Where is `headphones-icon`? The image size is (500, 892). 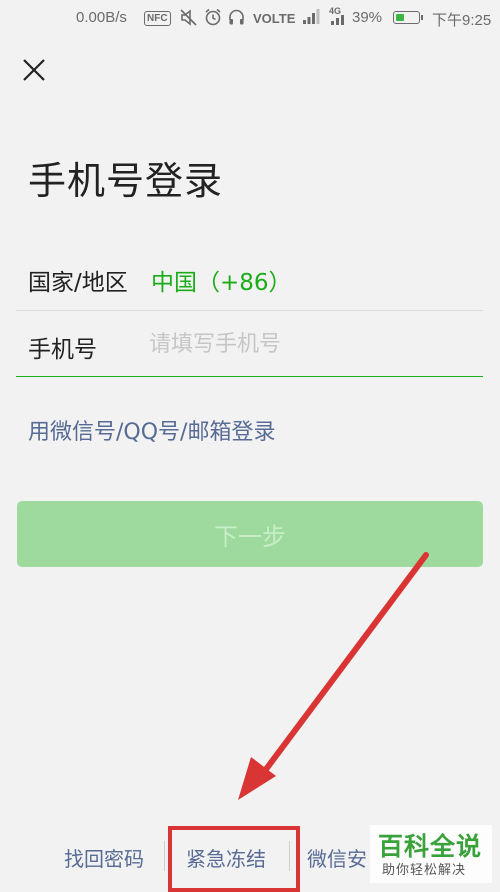
headphones-icon is located at coordinates (236, 19).